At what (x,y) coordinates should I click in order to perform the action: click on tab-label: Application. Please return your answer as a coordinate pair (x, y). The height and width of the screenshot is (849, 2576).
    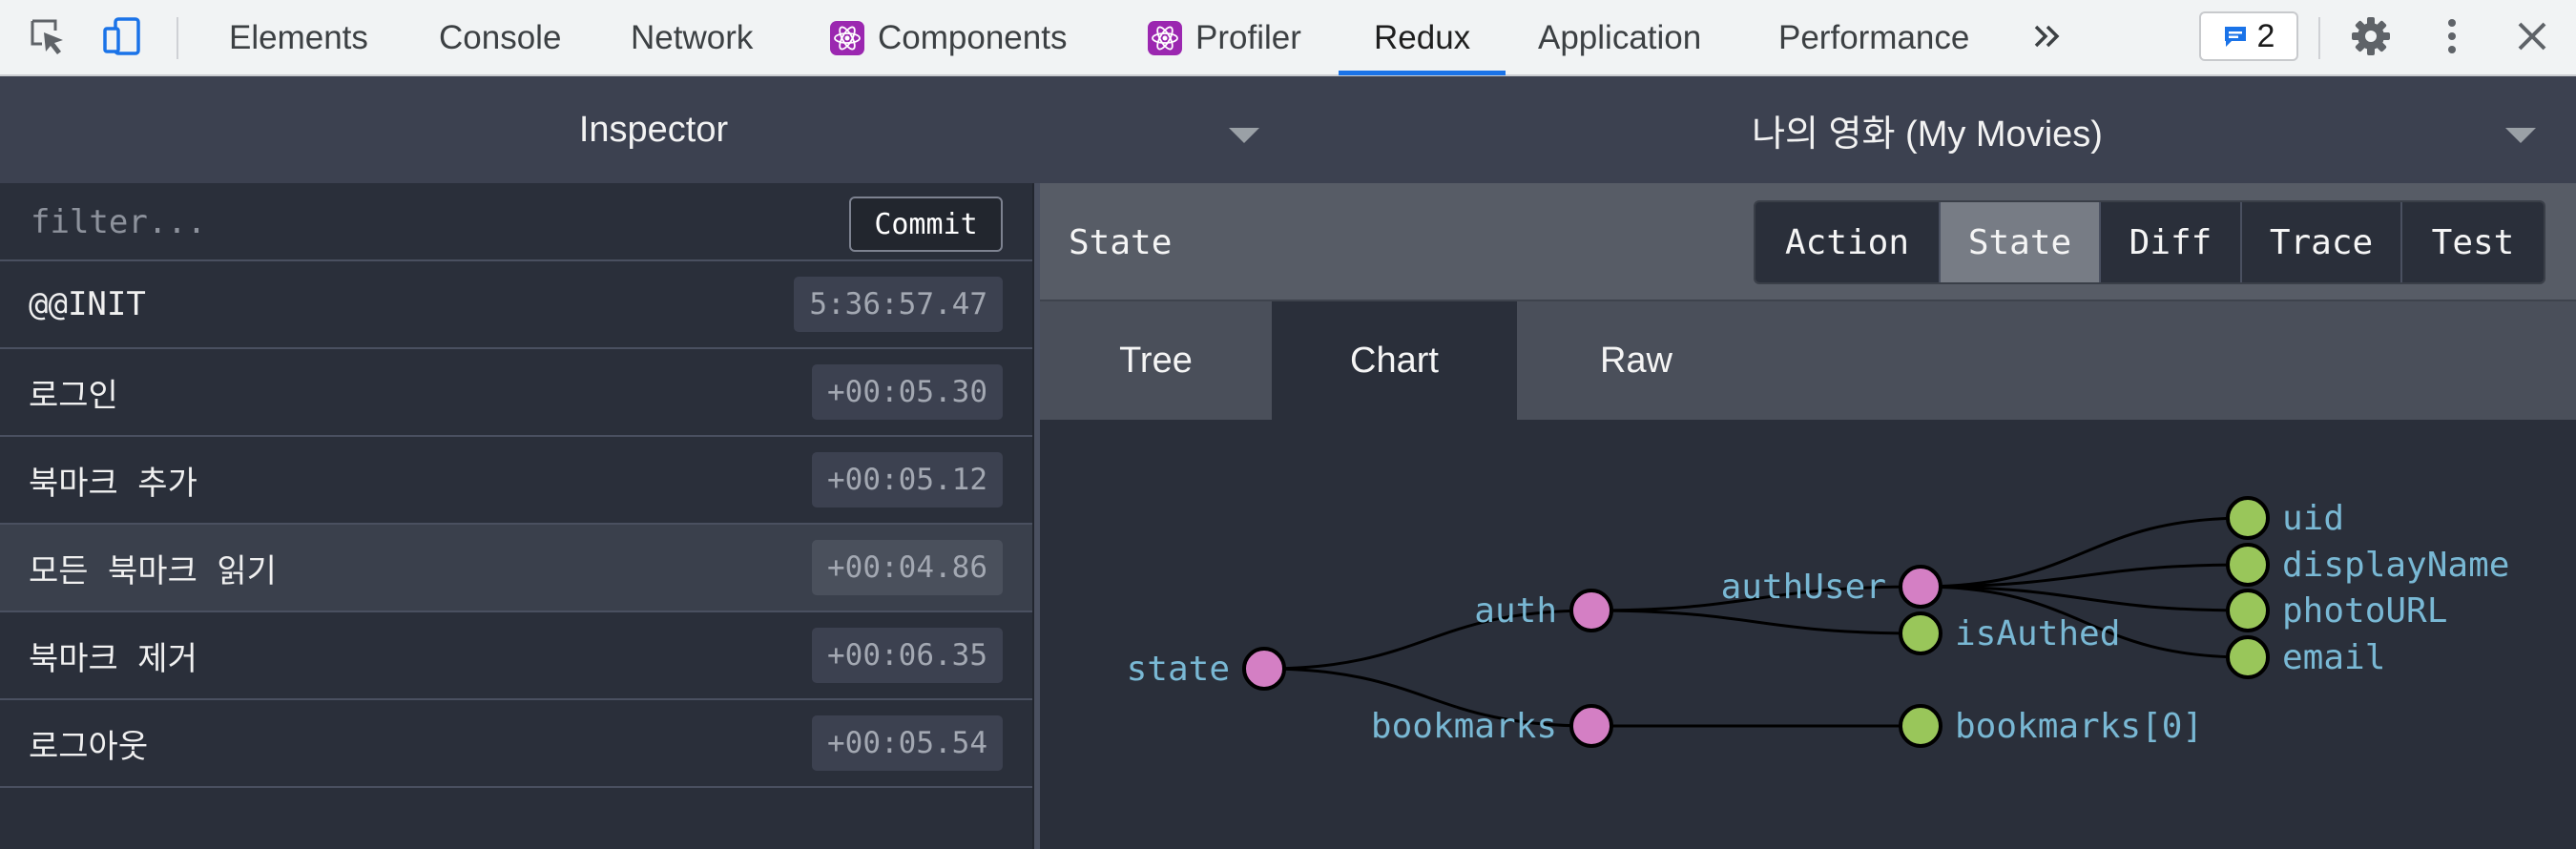
    Looking at the image, I should click on (1620, 37).